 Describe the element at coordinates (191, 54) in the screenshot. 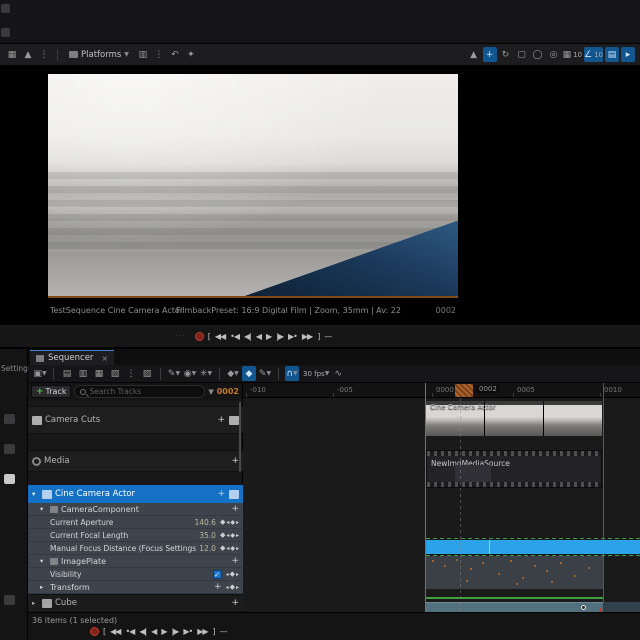

I see `settings-icon: ✦` at that location.